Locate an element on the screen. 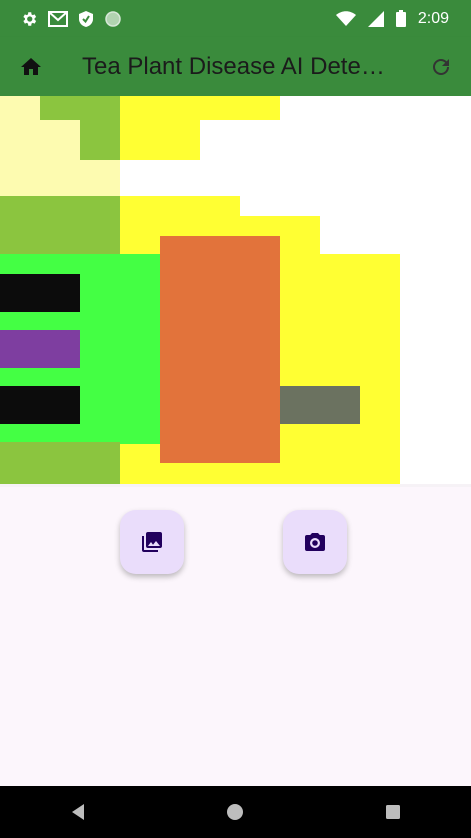 This screenshot has height=838, width=471. recents-icon is located at coordinates (393, 812).